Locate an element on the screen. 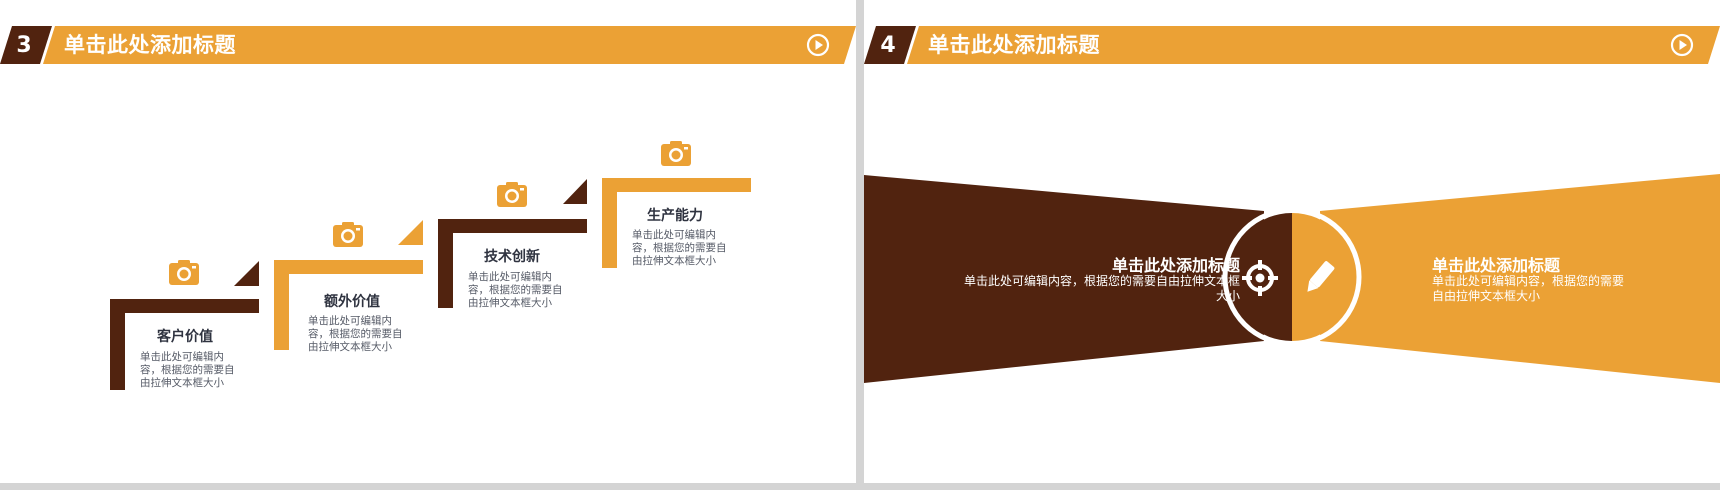 The height and width of the screenshot is (490, 1720). step-2-triangle is located at coordinates (410, 232).